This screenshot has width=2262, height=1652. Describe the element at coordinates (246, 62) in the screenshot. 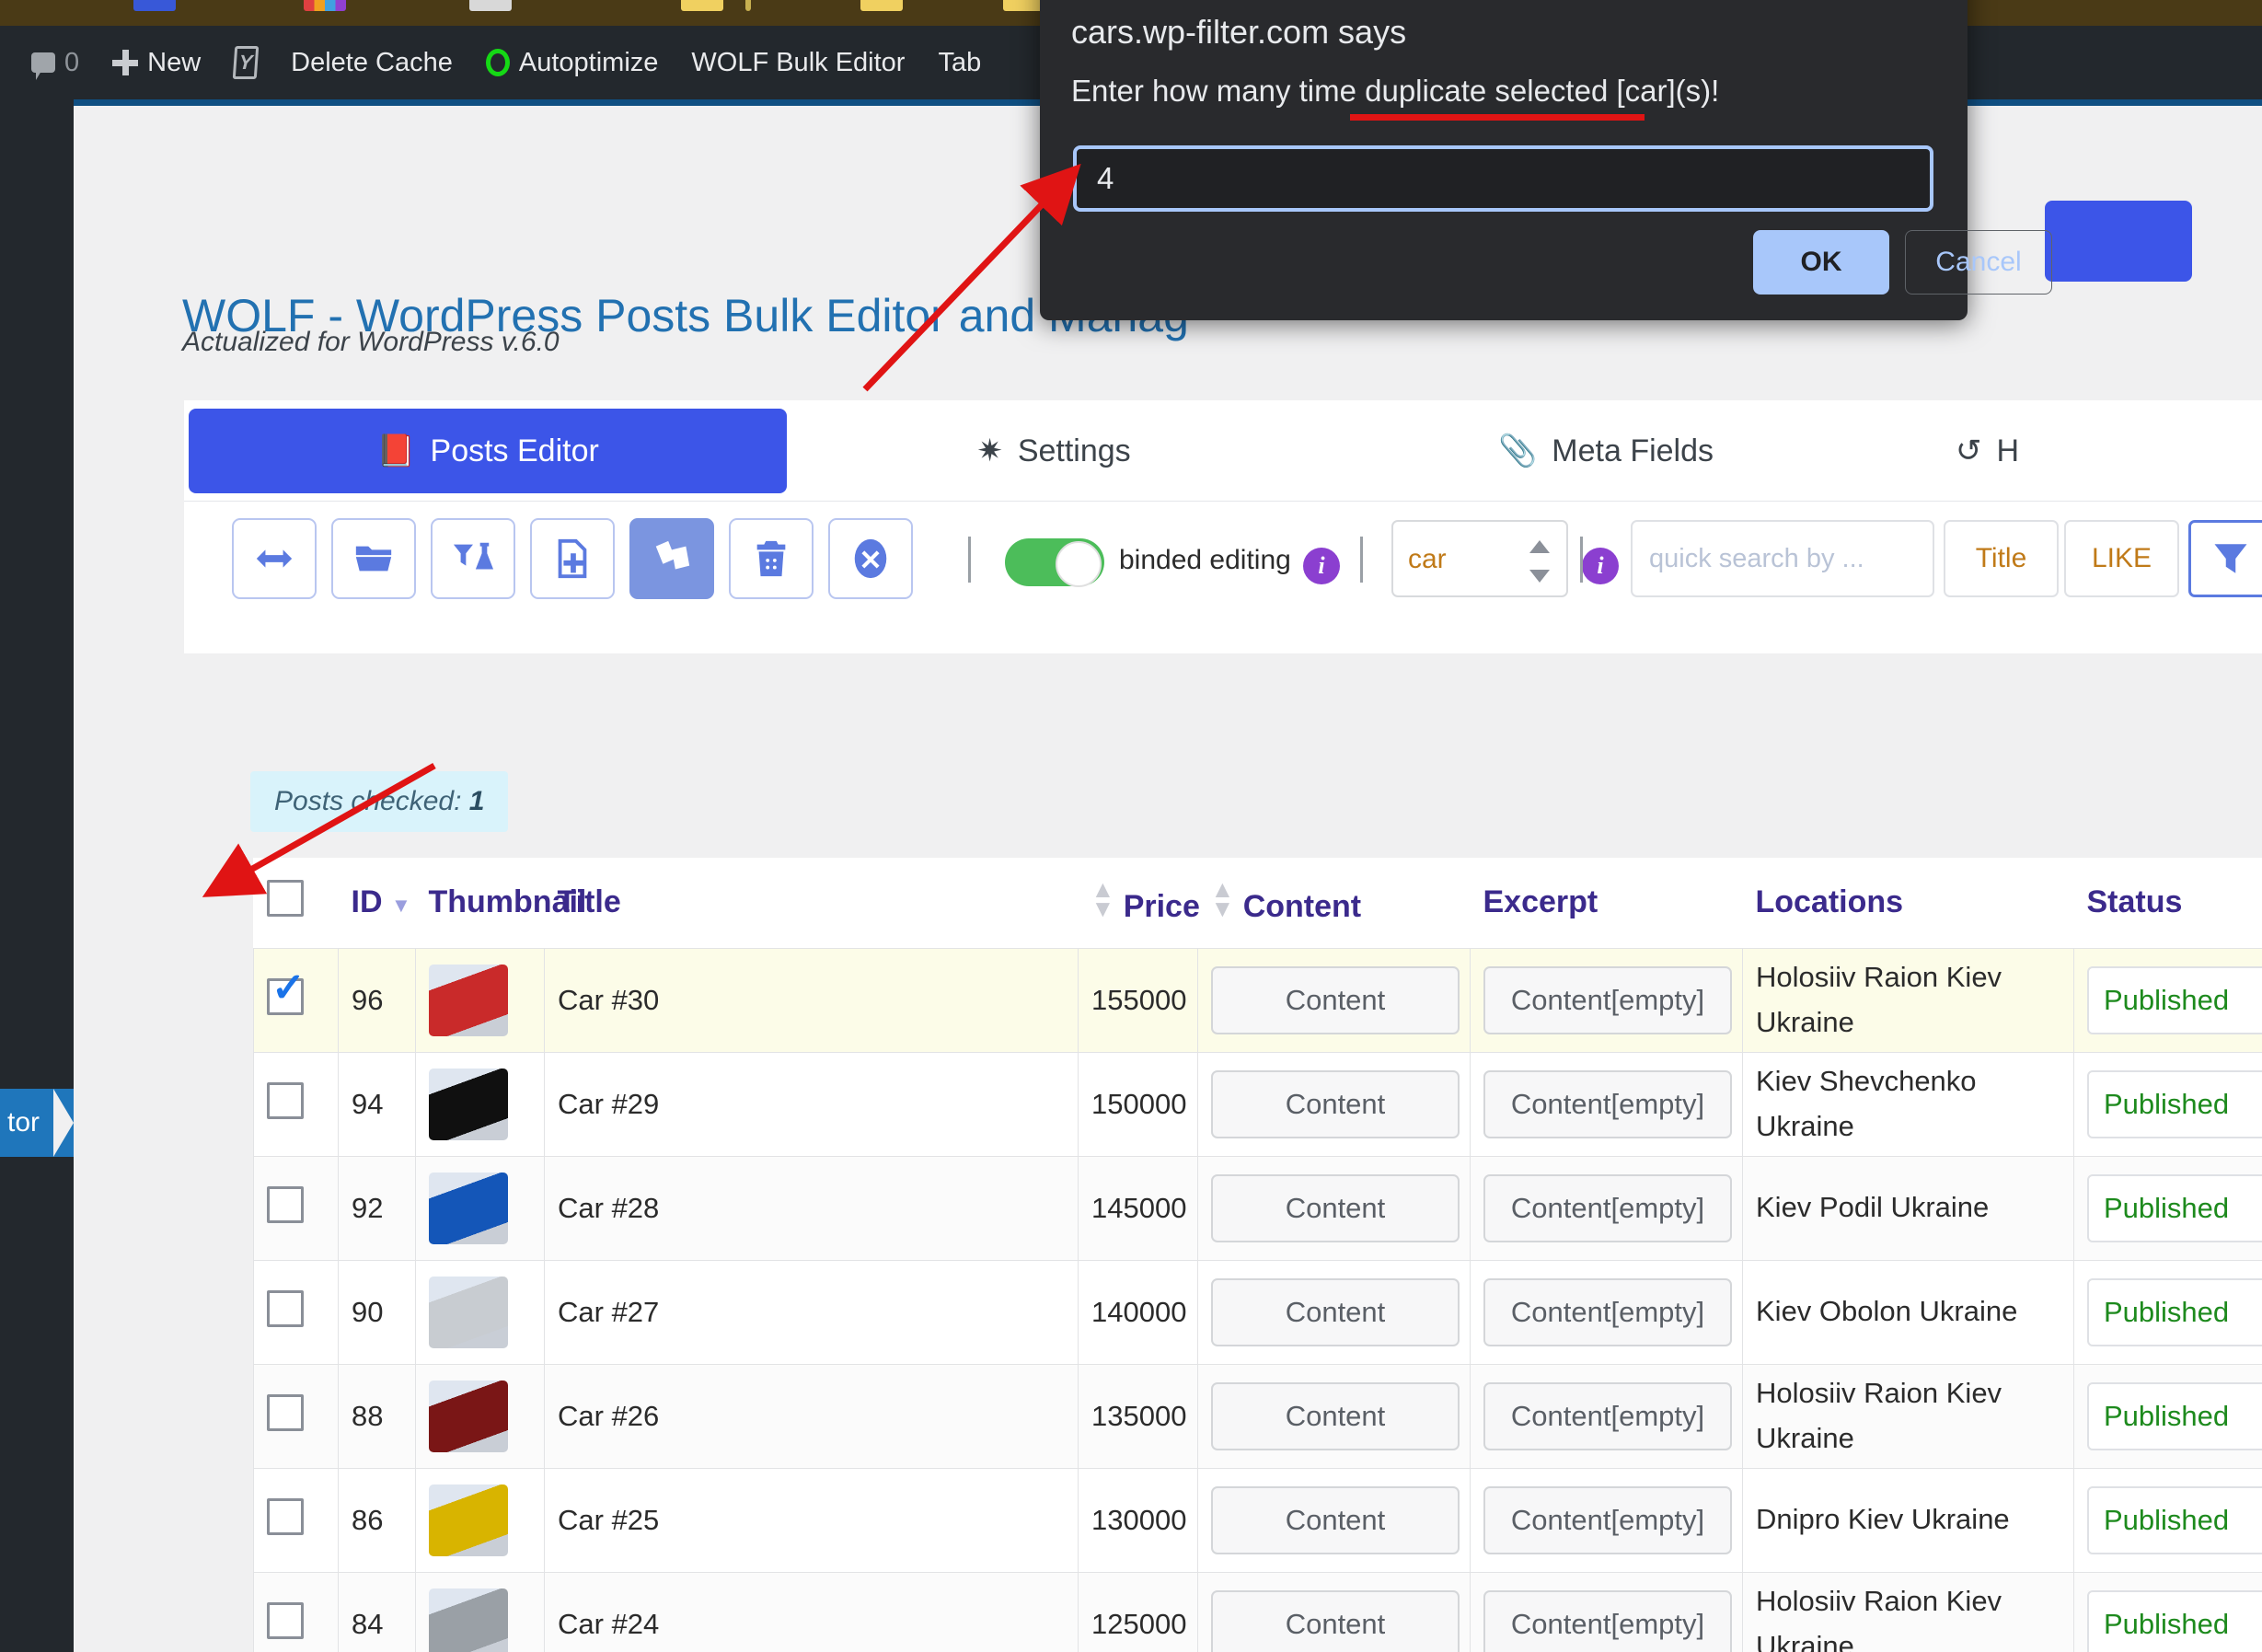

I see `admin-bar-yoast: Y` at that location.